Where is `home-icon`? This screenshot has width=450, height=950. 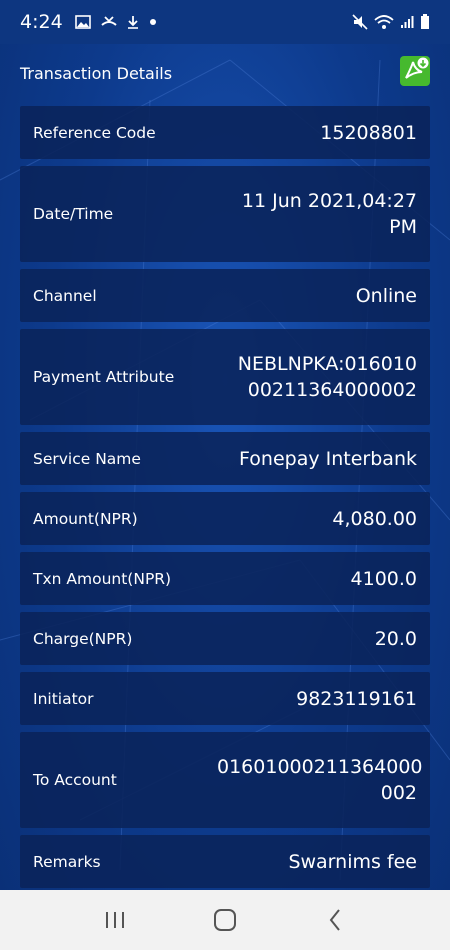
home-icon is located at coordinates (225, 920).